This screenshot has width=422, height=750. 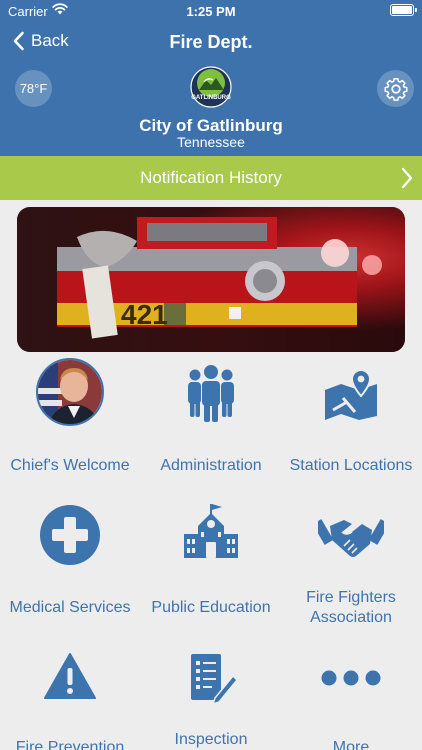 What do you see at coordinates (70, 607) in the screenshot?
I see `tile-label: Medical Services` at bounding box center [70, 607].